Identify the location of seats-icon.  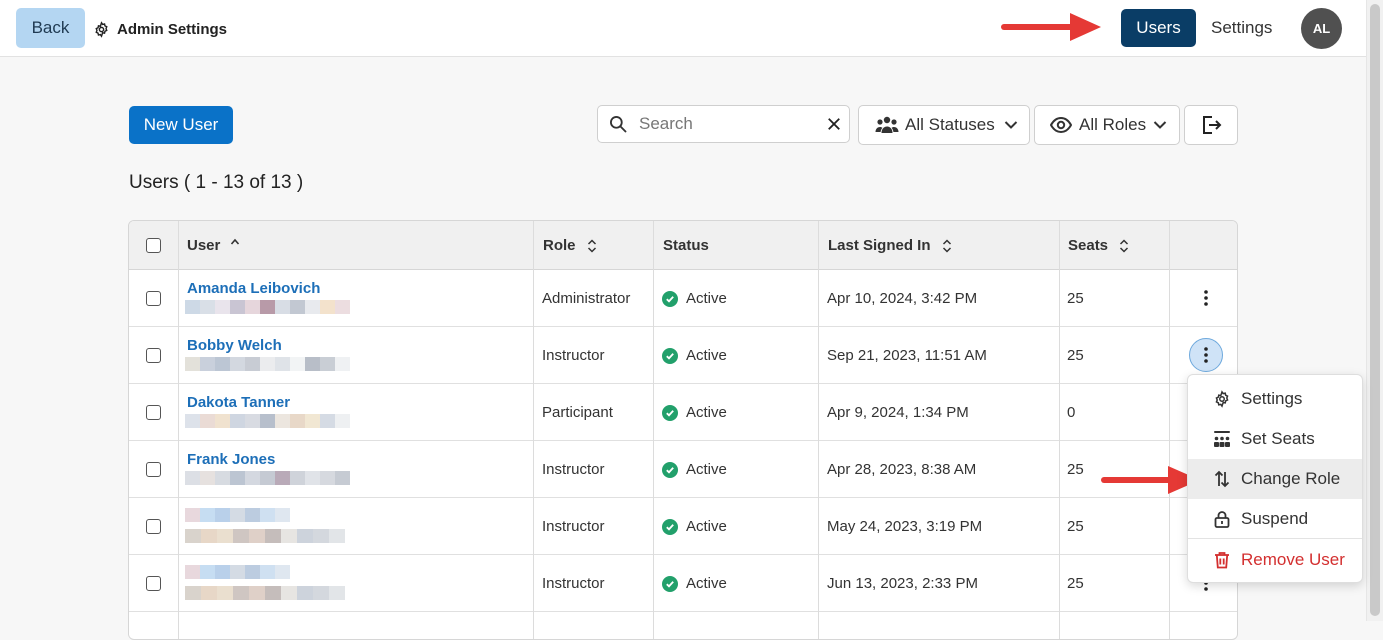
(1222, 439).